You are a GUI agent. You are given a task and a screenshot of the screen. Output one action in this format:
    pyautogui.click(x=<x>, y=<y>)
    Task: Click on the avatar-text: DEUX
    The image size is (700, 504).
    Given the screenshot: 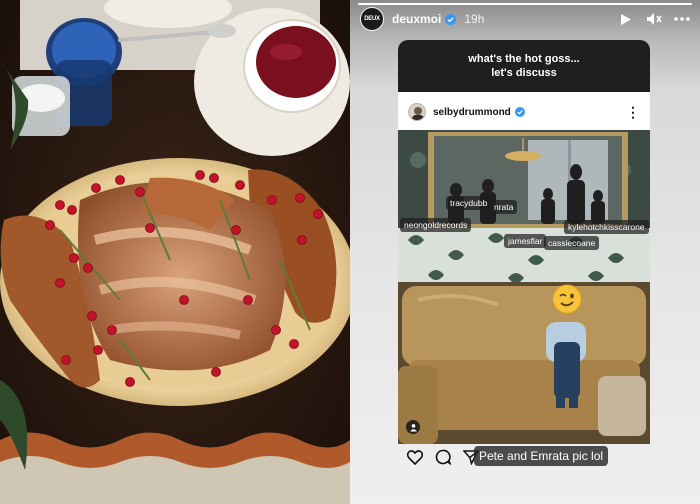 What is the action you would take?
    pyautogui.click(x=372, y=19)
    